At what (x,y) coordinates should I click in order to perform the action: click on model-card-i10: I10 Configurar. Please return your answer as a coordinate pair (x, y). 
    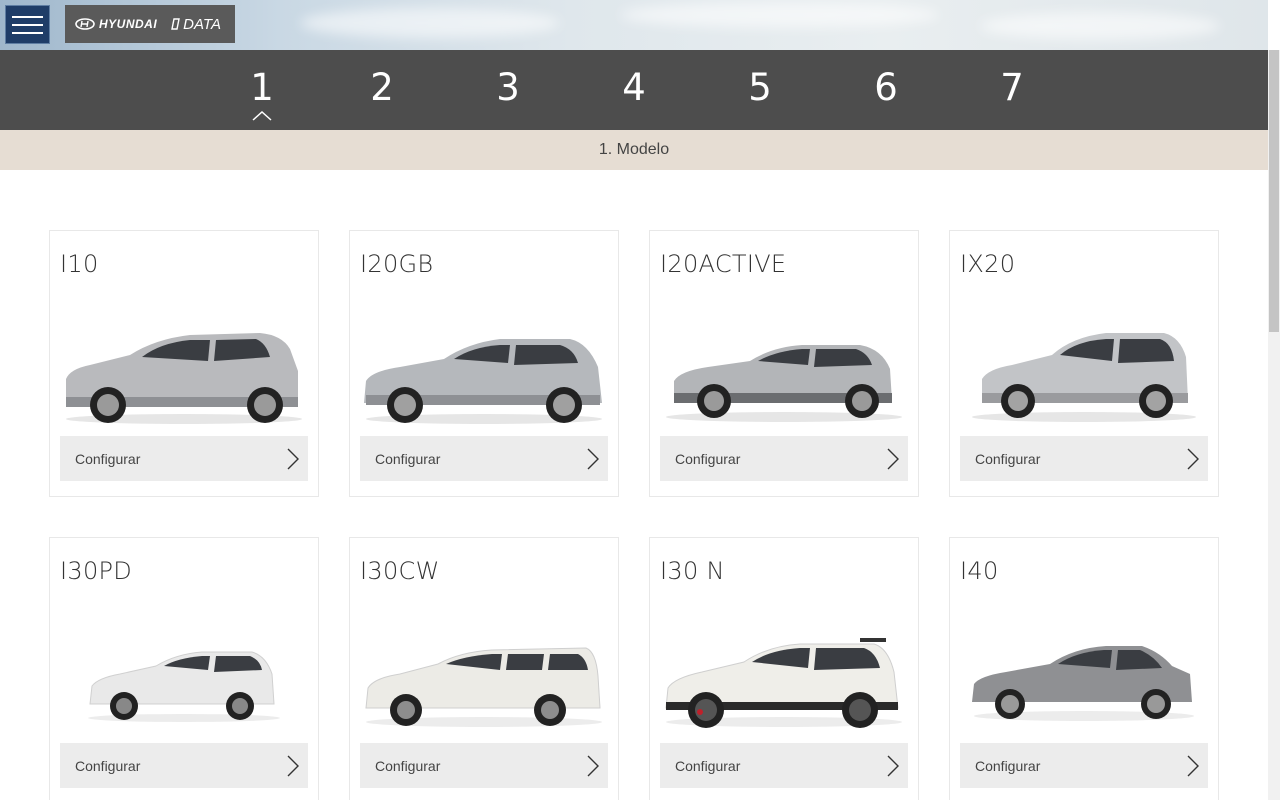
    Looking at the image, I should click on (184, 363).